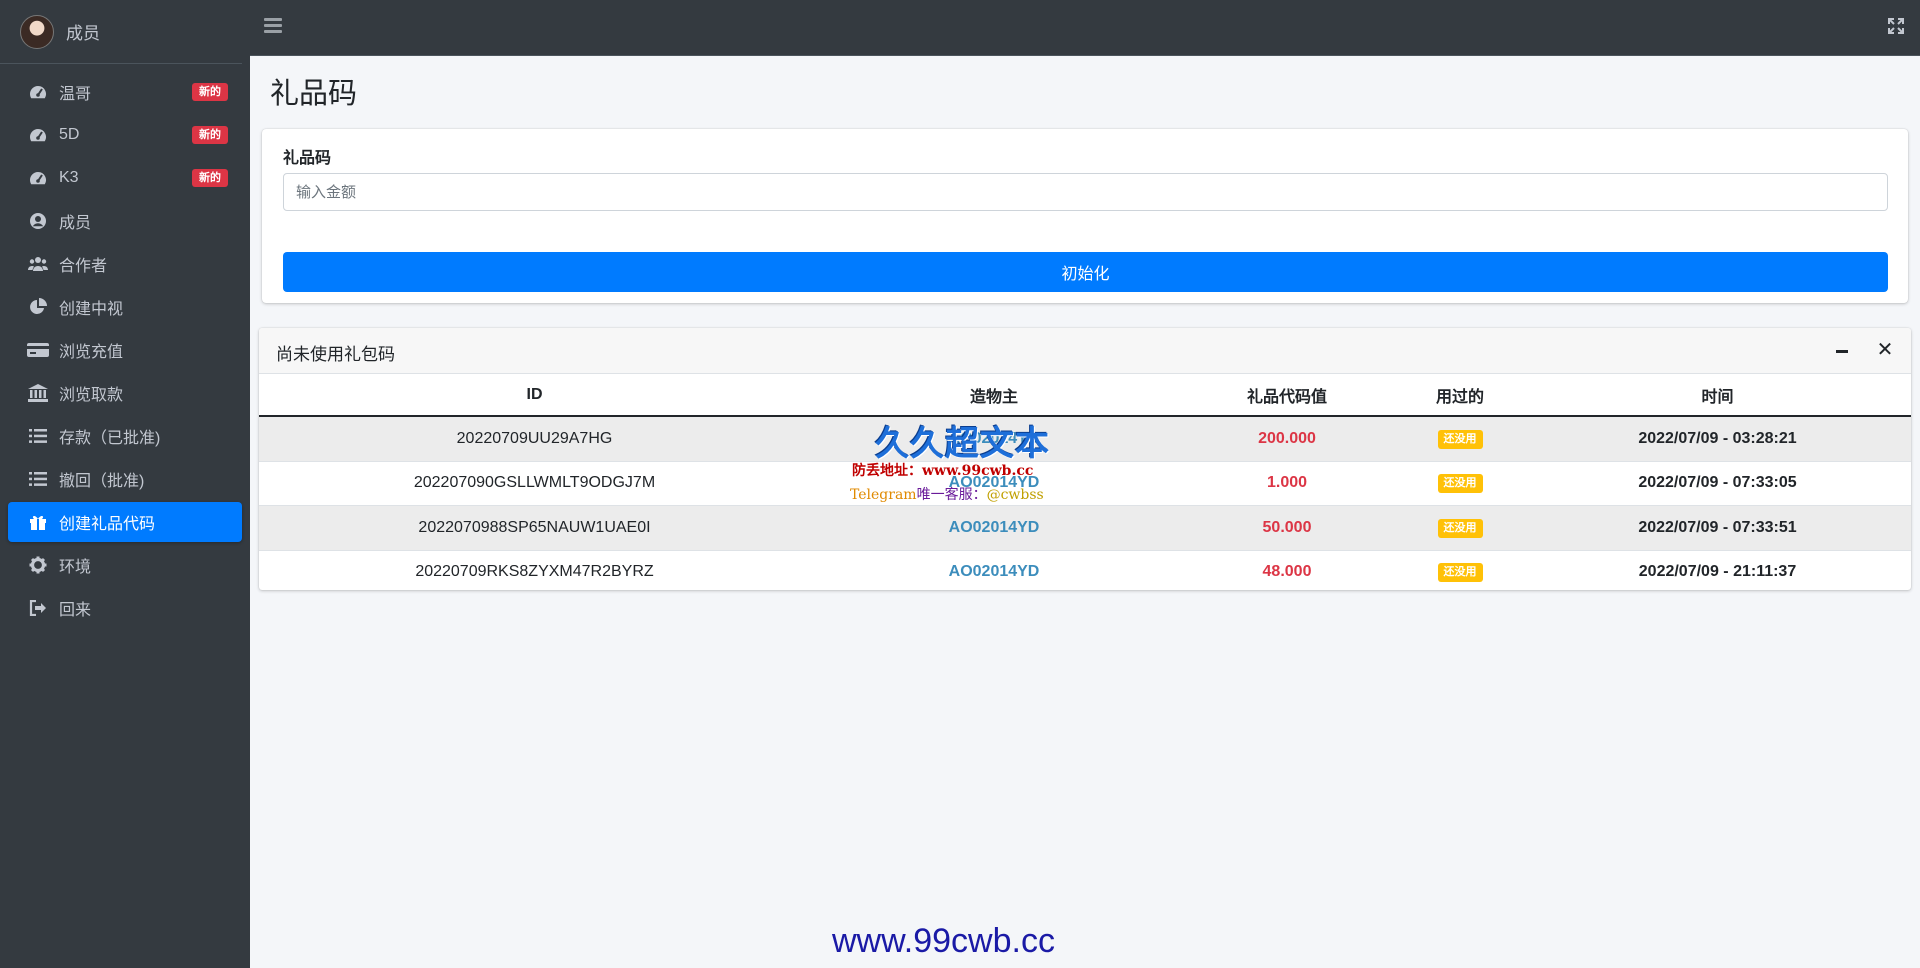 Image resolution: width=1920 pixels, height=968 pixels. What do you see at coordinates (1085, 272) in the screenshot?
I see `initialize-button: 初始化` at bounding box center [1085, 272].